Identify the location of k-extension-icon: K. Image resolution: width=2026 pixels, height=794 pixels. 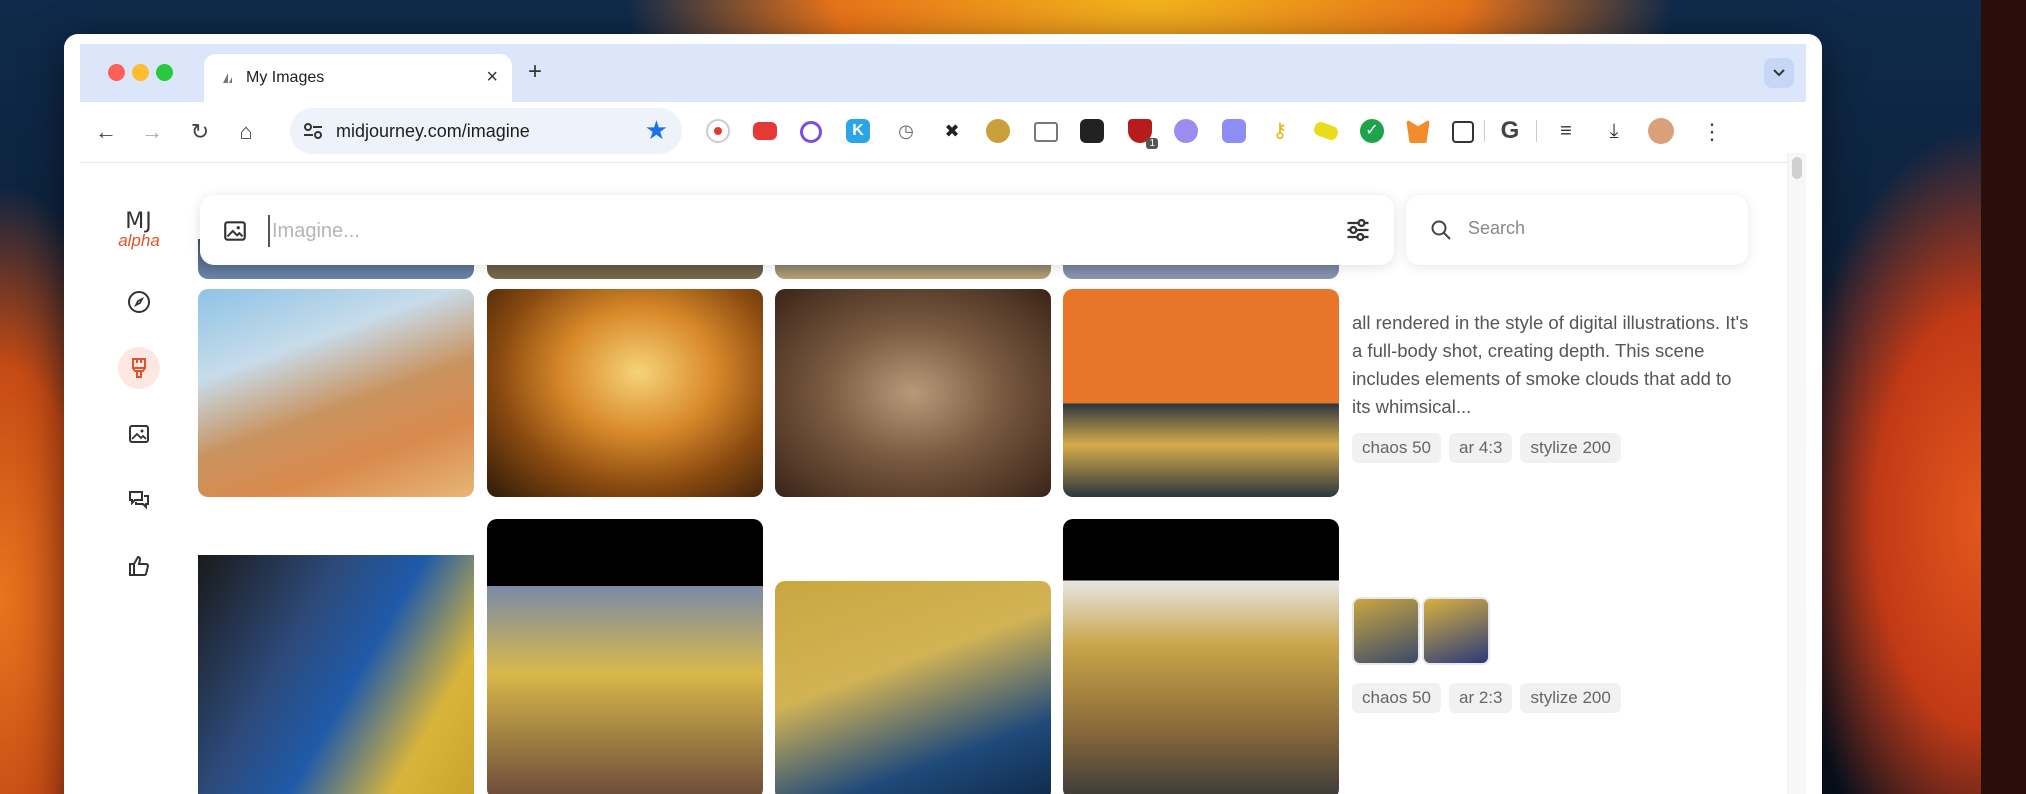
(858, 131).